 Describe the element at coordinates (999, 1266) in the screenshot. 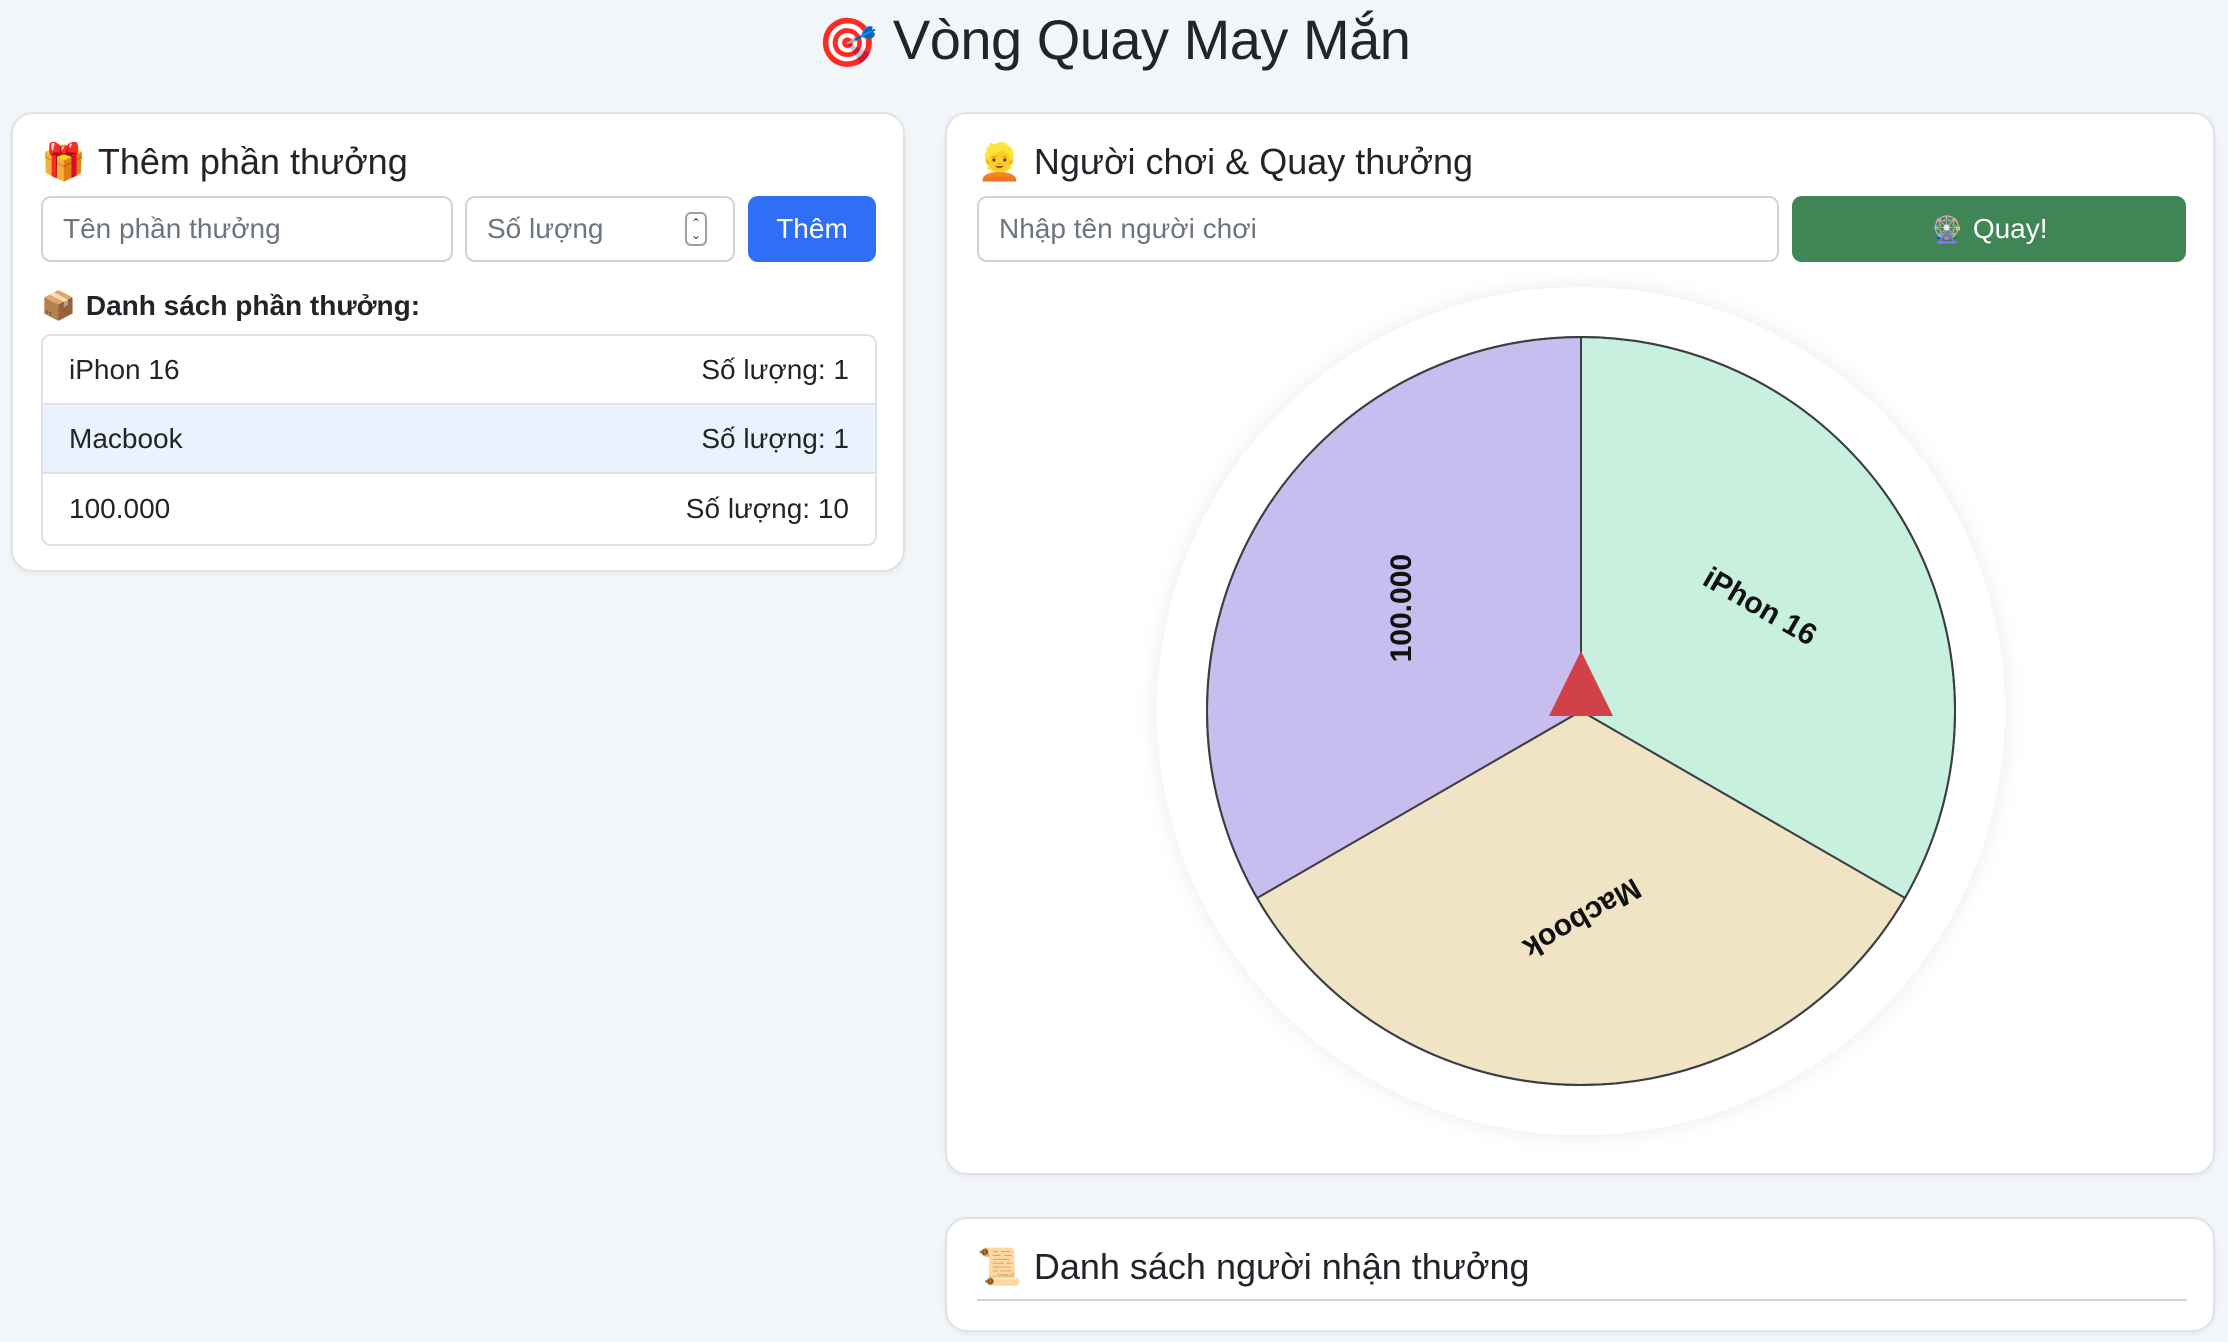

I see `scroll-icon: 📜` at that location.